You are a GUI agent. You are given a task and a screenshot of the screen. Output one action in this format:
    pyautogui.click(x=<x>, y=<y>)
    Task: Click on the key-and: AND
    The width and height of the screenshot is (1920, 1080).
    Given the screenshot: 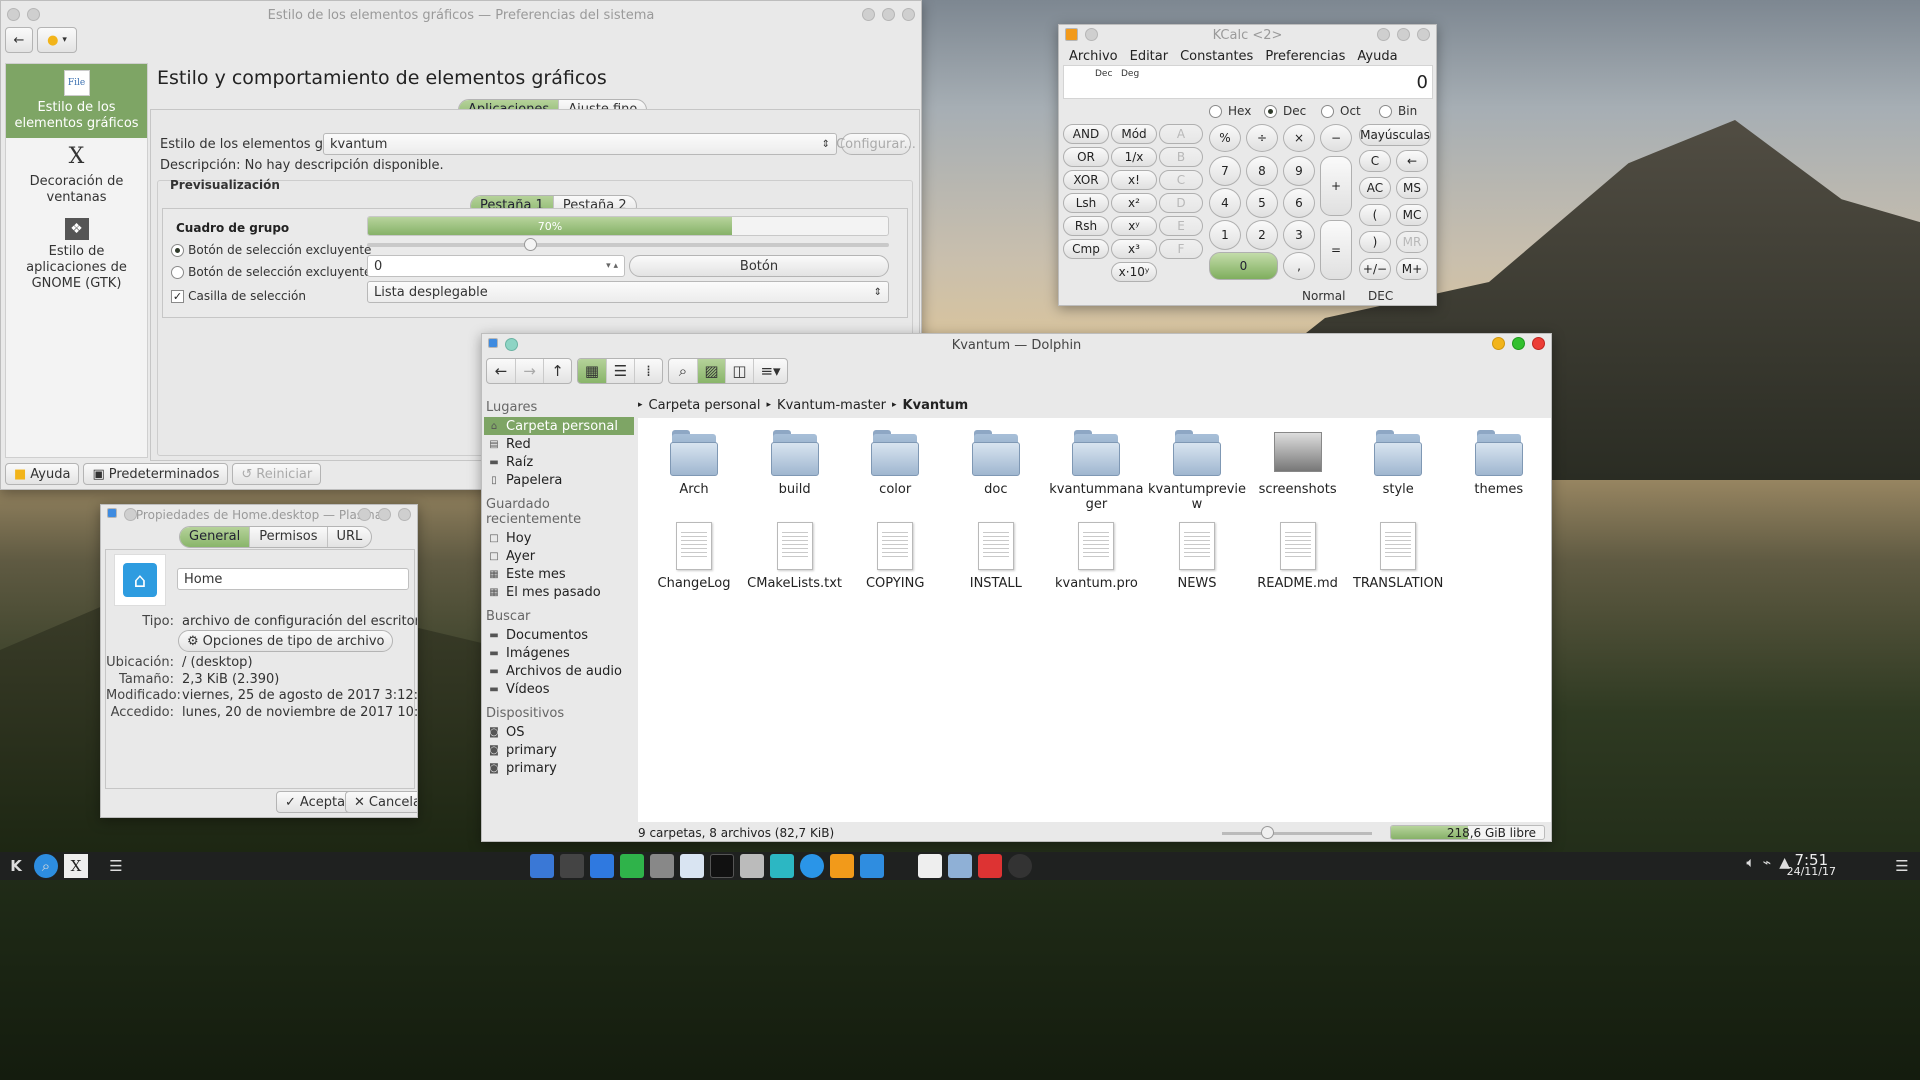 What is the action you would take?
    pyautogui.click(x=1086, y=134)
    